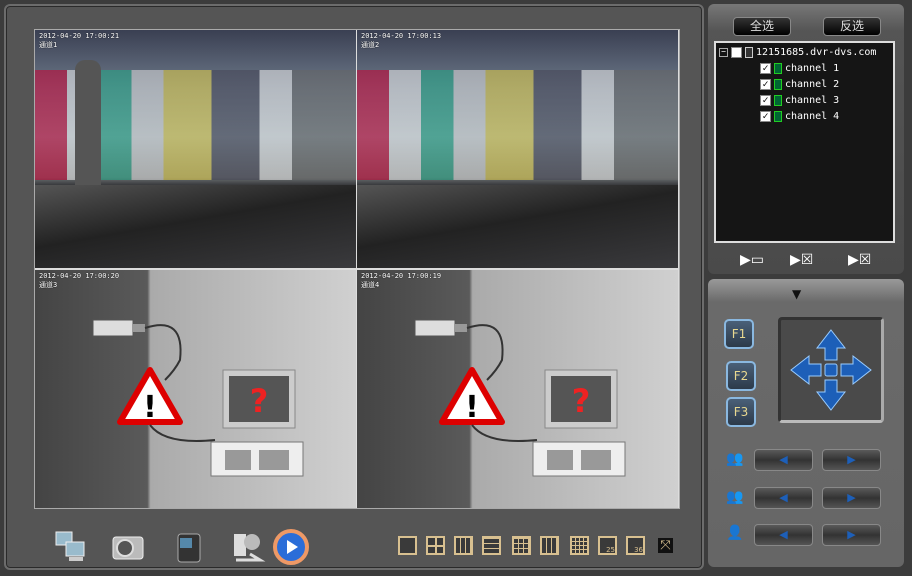 The width and height of the screenshot is (912, 576). Describe the element at coordinates (801, 260) in the screenshot. I see `close-video-icon: ▶☒` at that location.